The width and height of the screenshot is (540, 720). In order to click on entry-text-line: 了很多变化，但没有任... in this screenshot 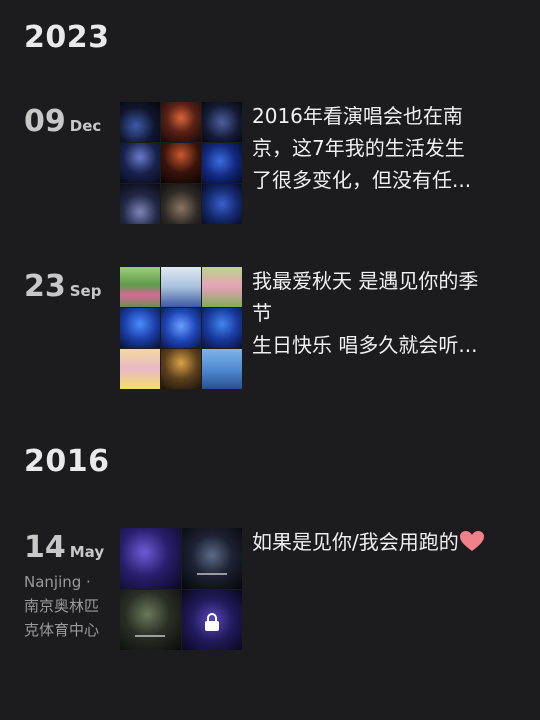, I will do `click(362, 180)`.